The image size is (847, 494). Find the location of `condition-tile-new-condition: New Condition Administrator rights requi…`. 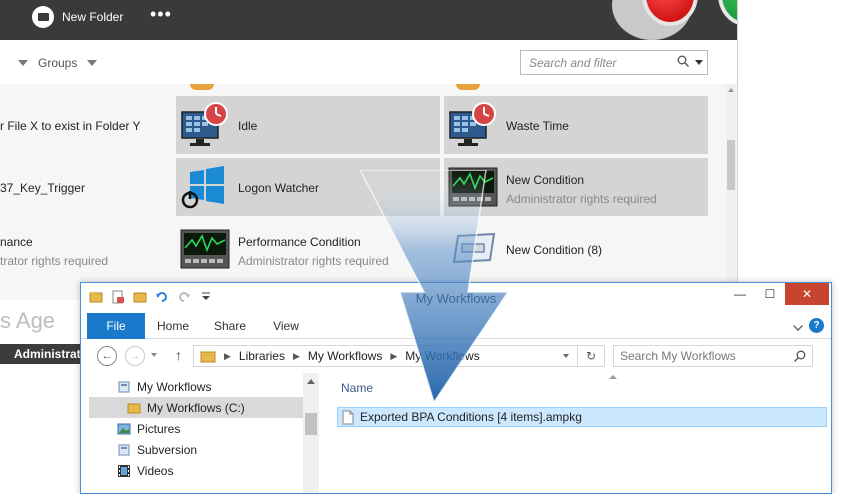

condition-tile-new-condition: New Condition Administrator rights requi… is located at coordinates (576, 187).